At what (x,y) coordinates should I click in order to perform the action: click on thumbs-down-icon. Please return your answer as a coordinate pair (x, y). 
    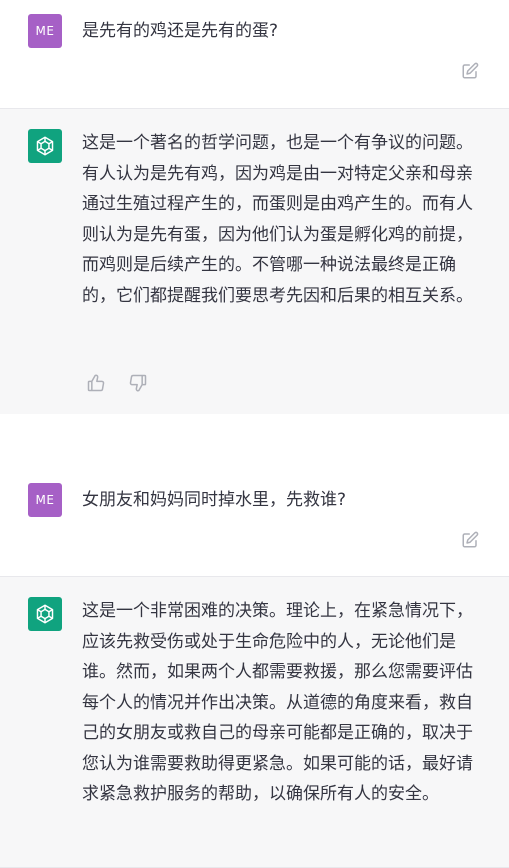
    Looking at the image, I should click on (138, 383).